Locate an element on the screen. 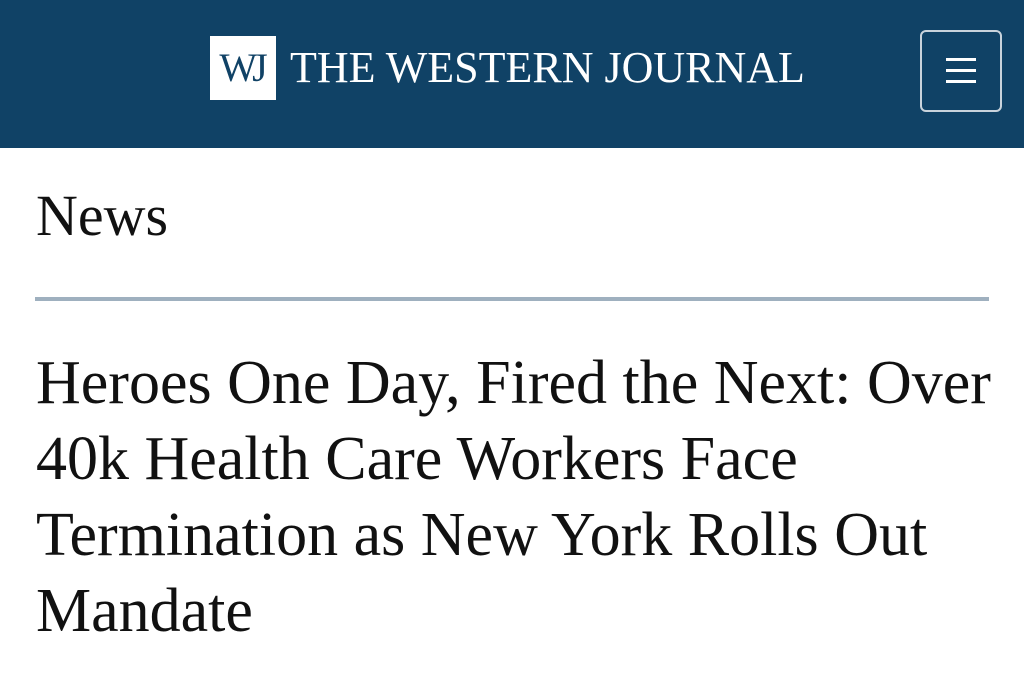 This screenshot has height=691, width=1024. section-label: News is located at coordinates (102, 216).